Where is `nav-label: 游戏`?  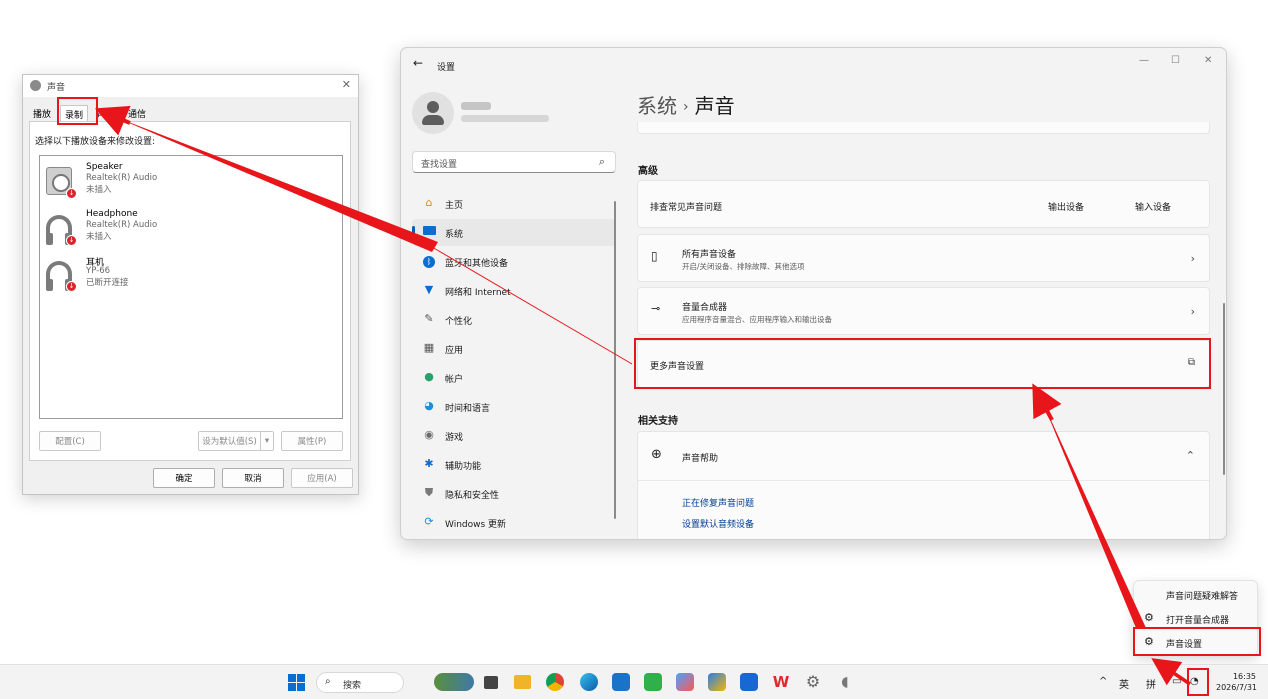
nav-label: 游戏 is located at coordinates (454, 438).